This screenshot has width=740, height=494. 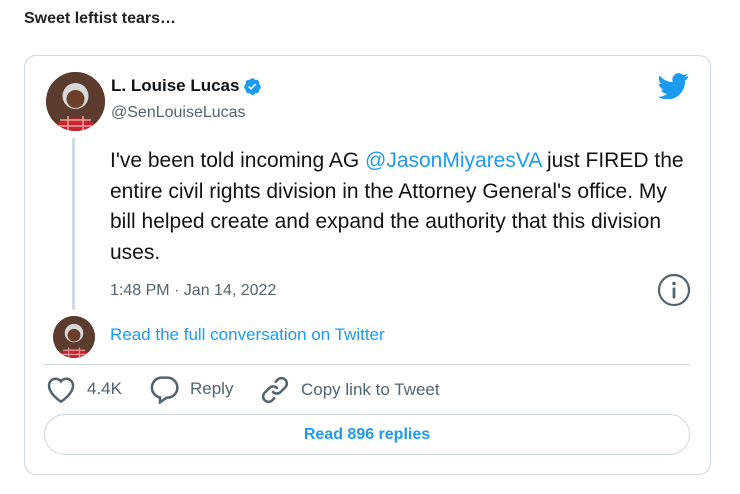 I want to click on read-conversation-link: Read the full conversation on Twitter, so click(x=247, y=335).